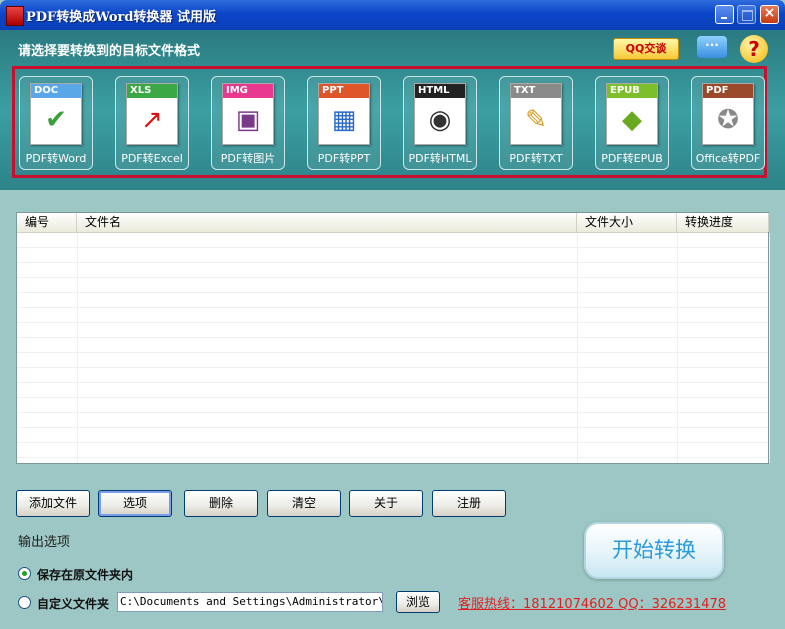 The image size is (785, 629). What do you see at coordinates (592, 602) in the screenshot?
I see `hotline-link: 客服热线：18121074602 QQ：326231478` at bounding box center [592, 602].